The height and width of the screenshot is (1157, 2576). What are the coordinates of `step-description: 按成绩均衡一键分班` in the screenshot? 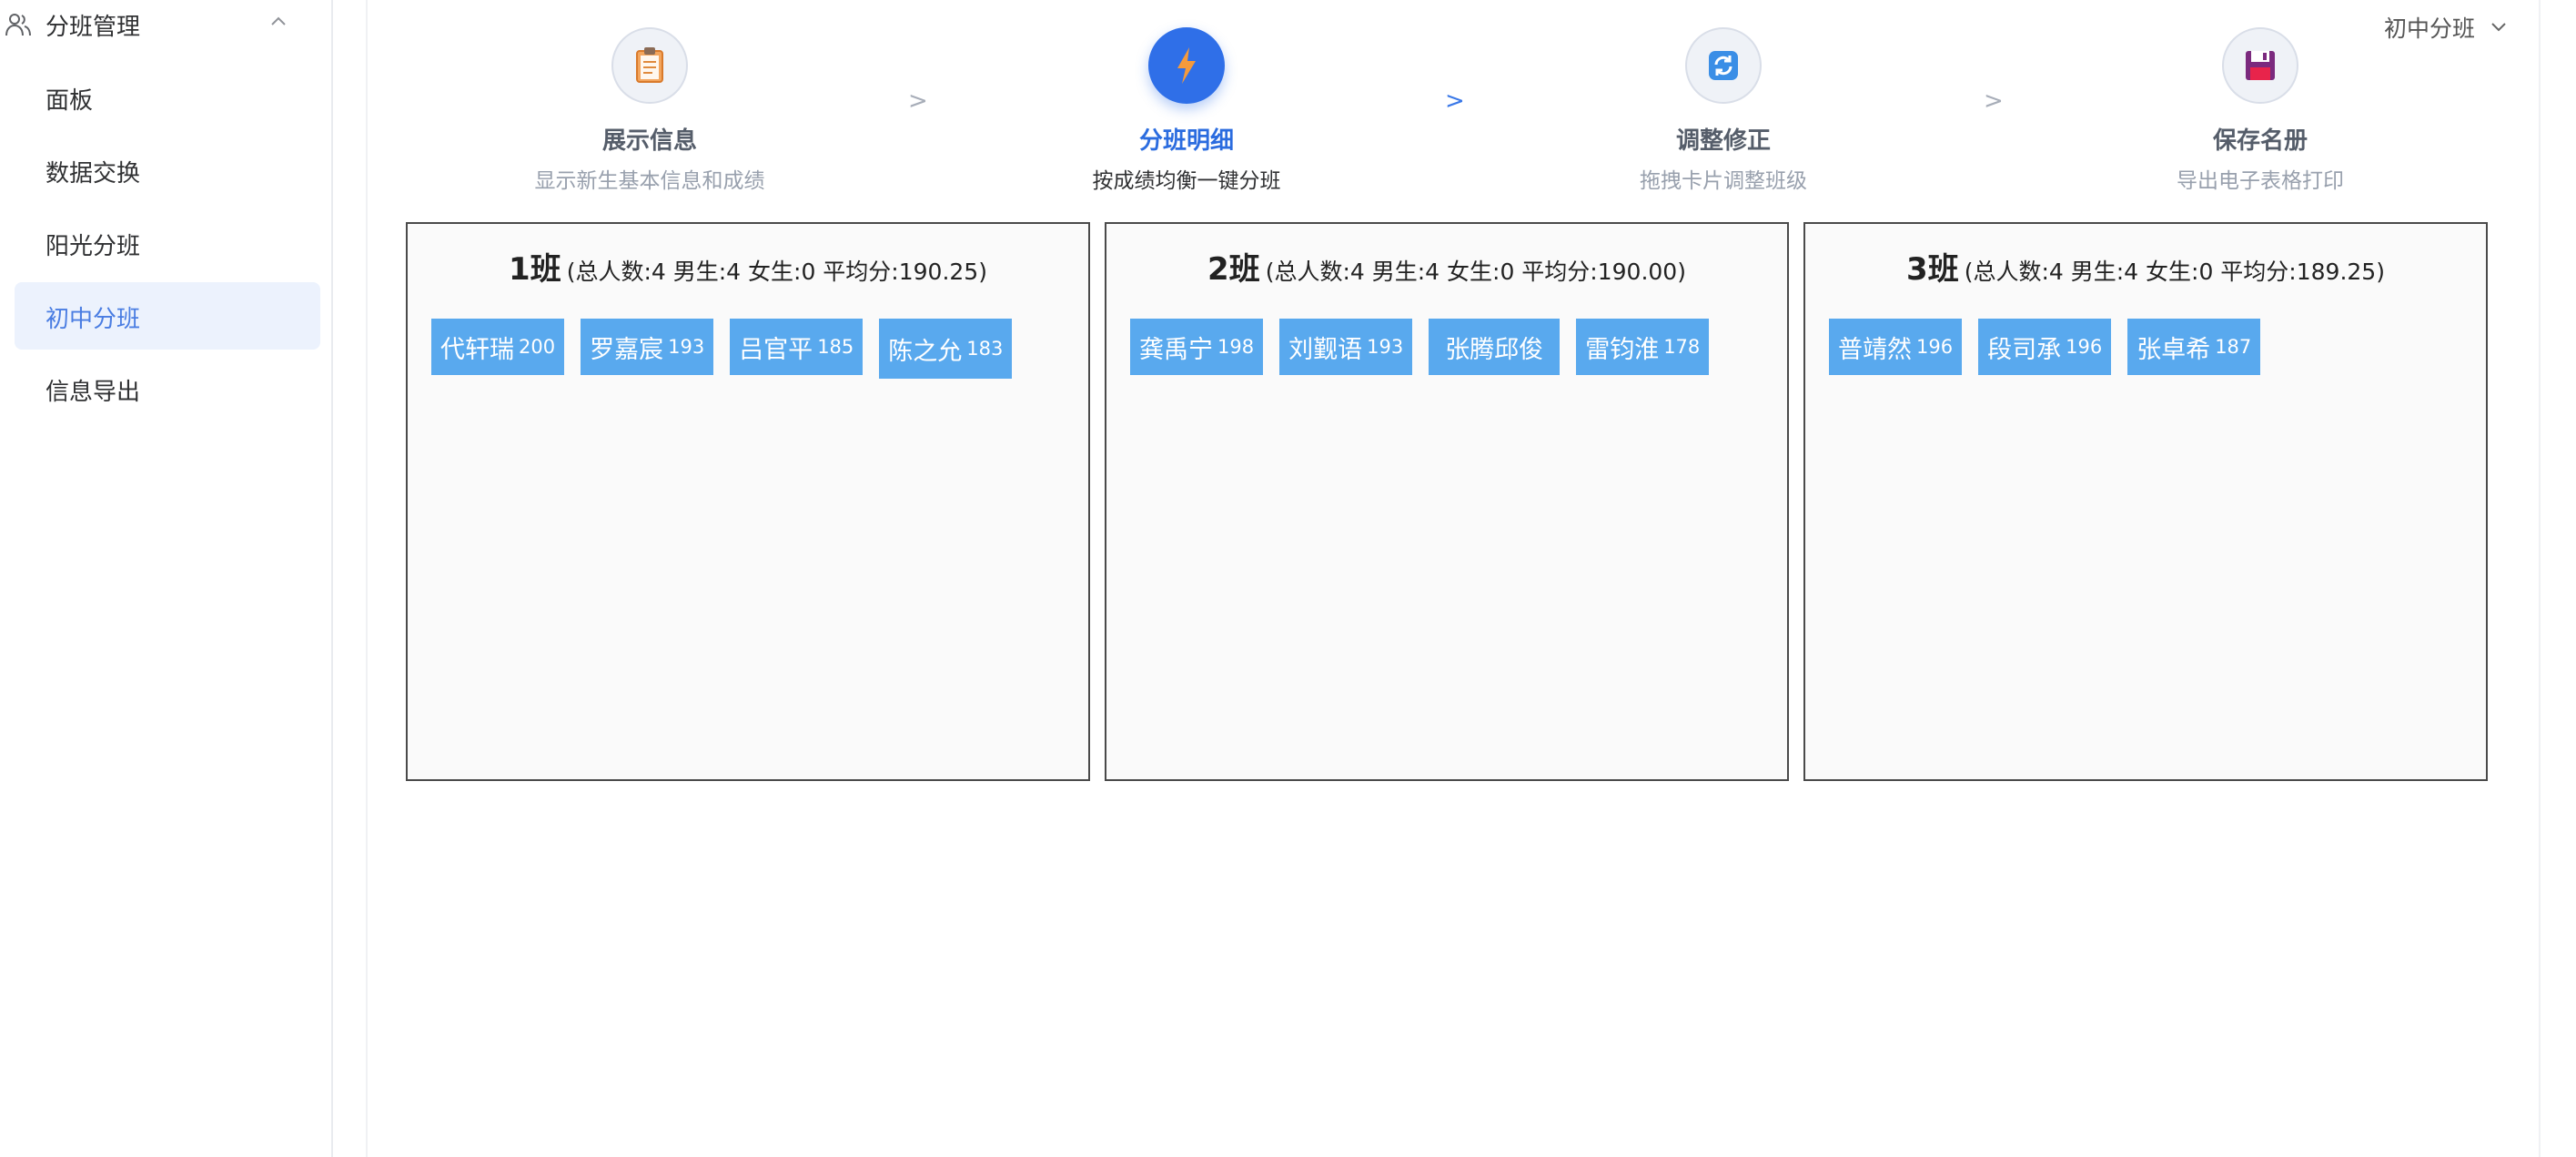 It's located at (1186, 181).